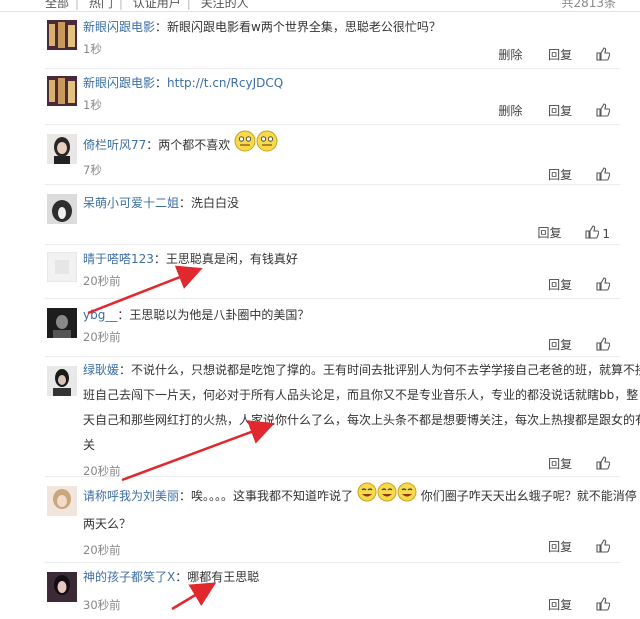 The height and width of the screenshot is (619, 640). Describe the element at coordinates (118, 259) in the screenshot. I see `username: 晴于嗒嗒123` at that location.